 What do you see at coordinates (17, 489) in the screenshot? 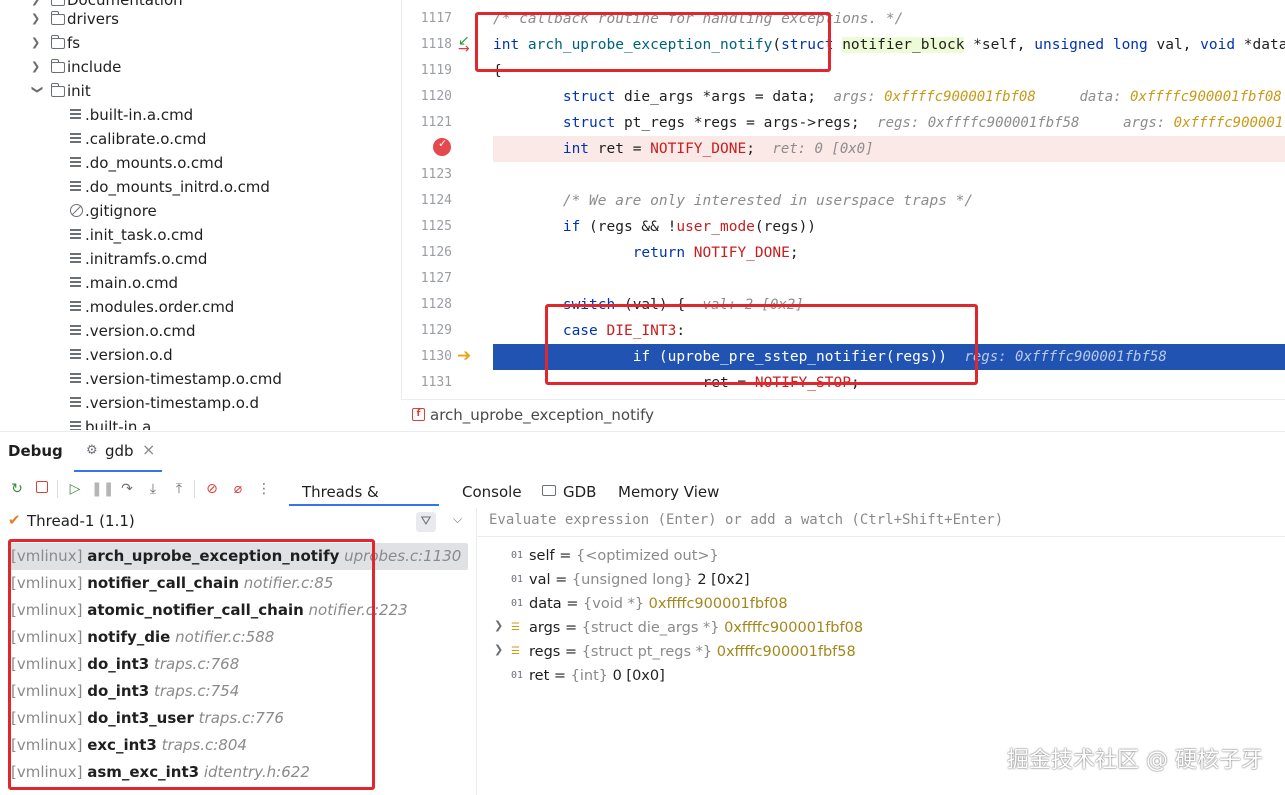
I see `rerun-icon: ↻` at bounding box center [17, 489].